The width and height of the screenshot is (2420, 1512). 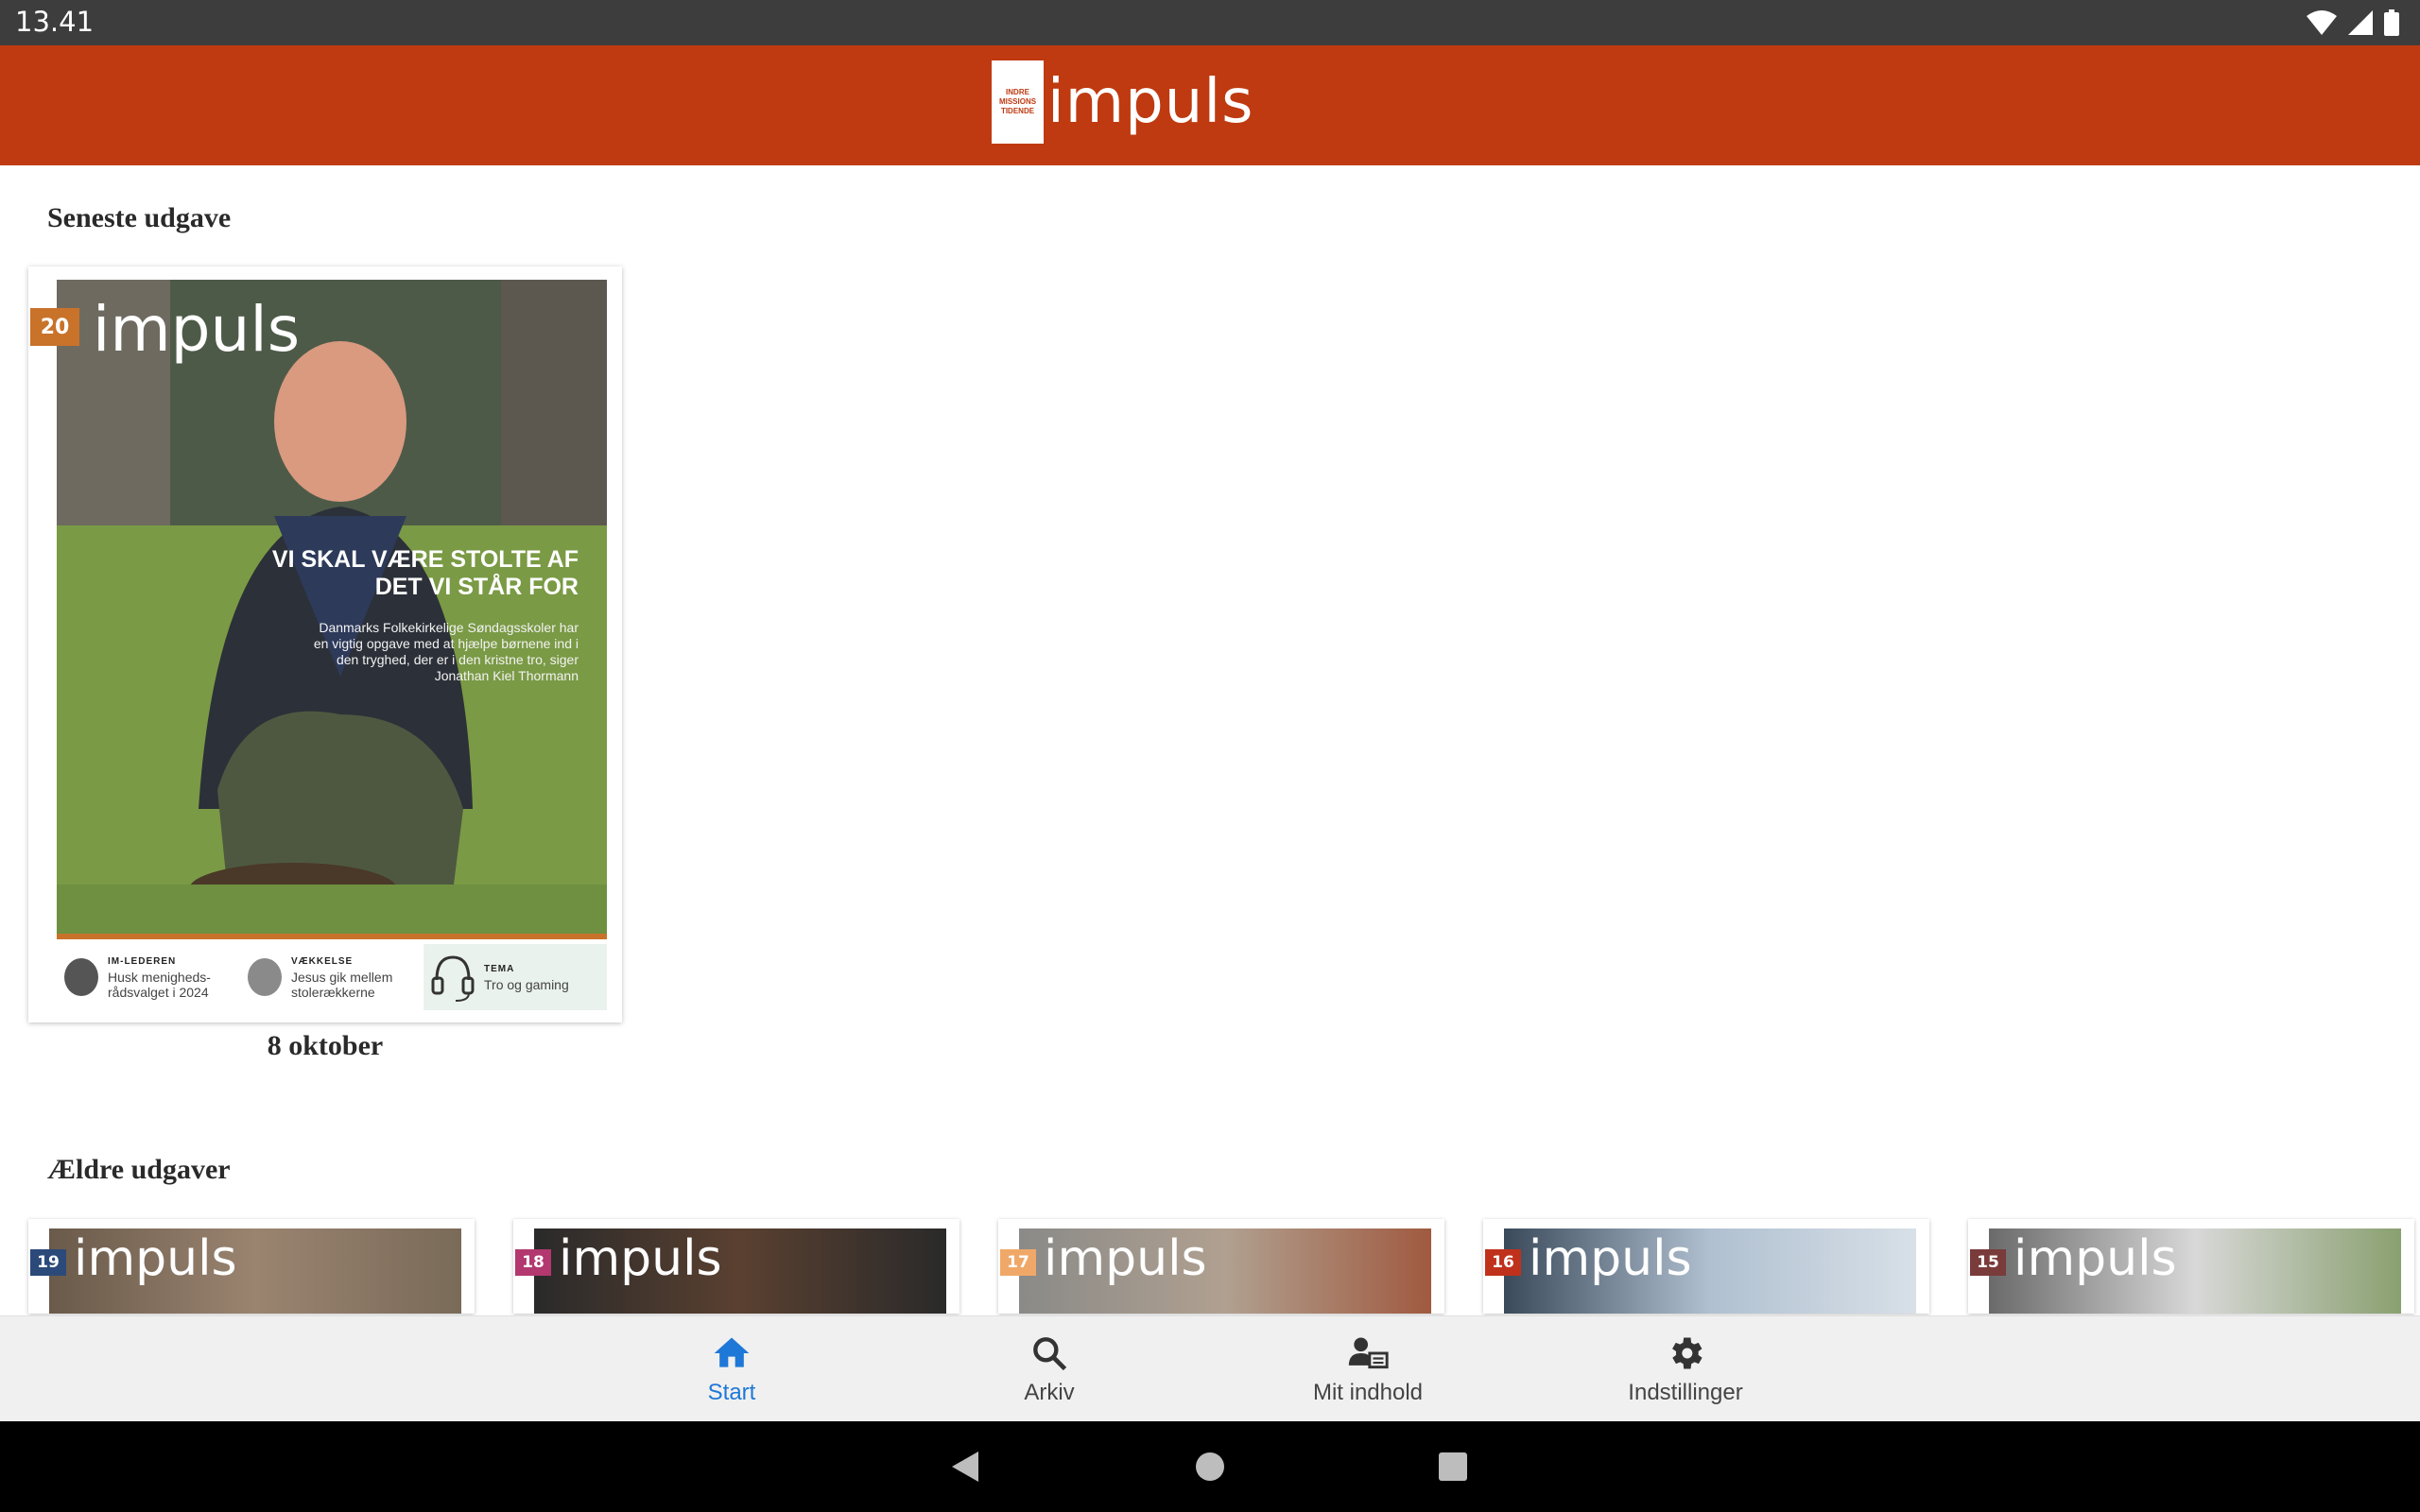 What do you see at coordinates (1368, 1392) in the screenshot?
I see `nav-mit-indhold-label: Mit indhold` at bounding box center [1368, 1392].